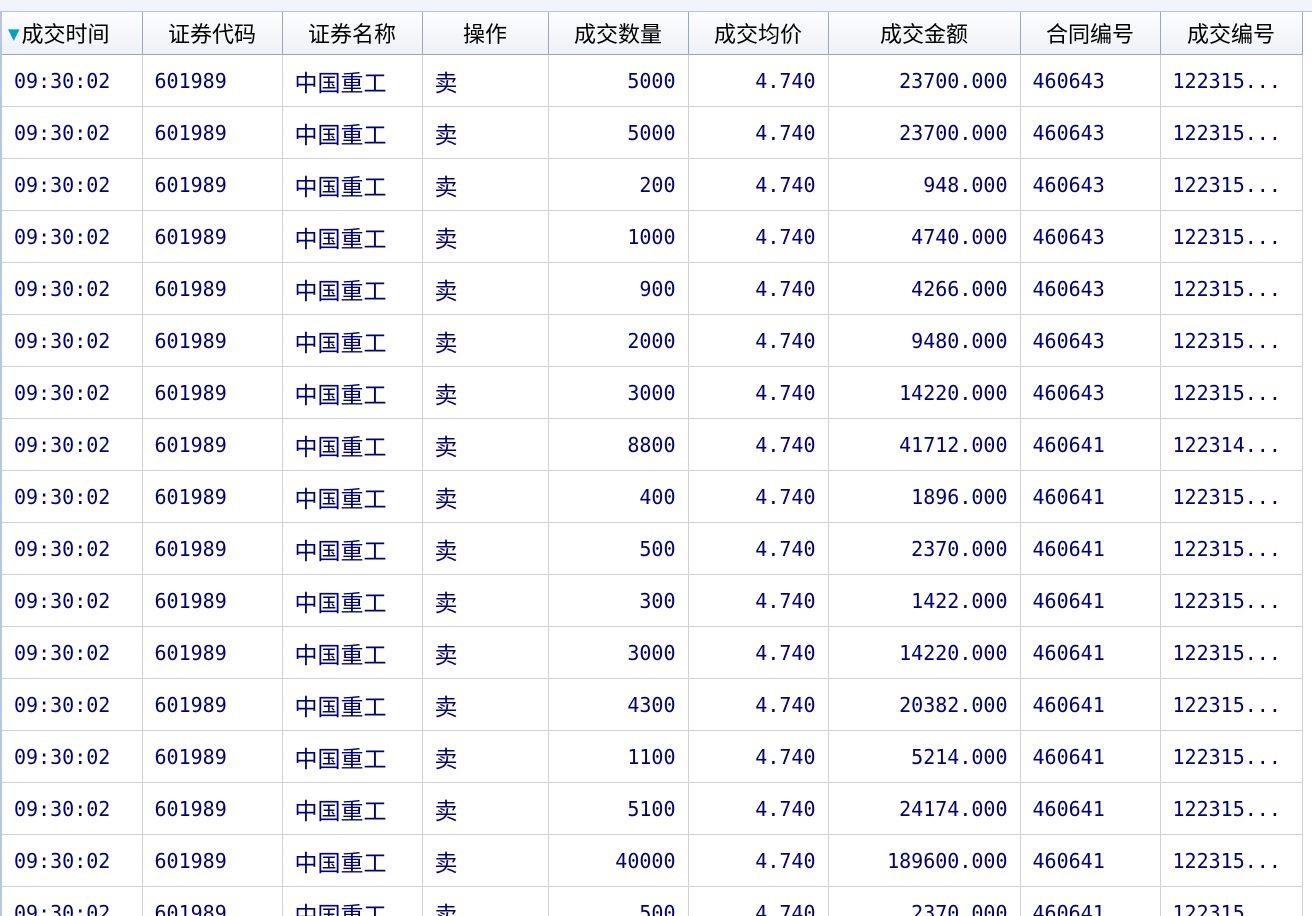 This screenshot has height=916, width=1312. What do you see at coordinates (618, 444) in the screenshot?
I see `trade-quantity-cell: 8800` at bounding box center [618, 444].